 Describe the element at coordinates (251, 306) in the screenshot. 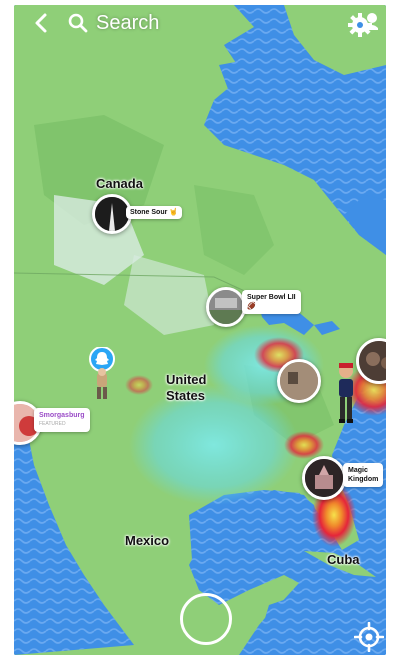

I see `football-emoji: 🏈` at that location.